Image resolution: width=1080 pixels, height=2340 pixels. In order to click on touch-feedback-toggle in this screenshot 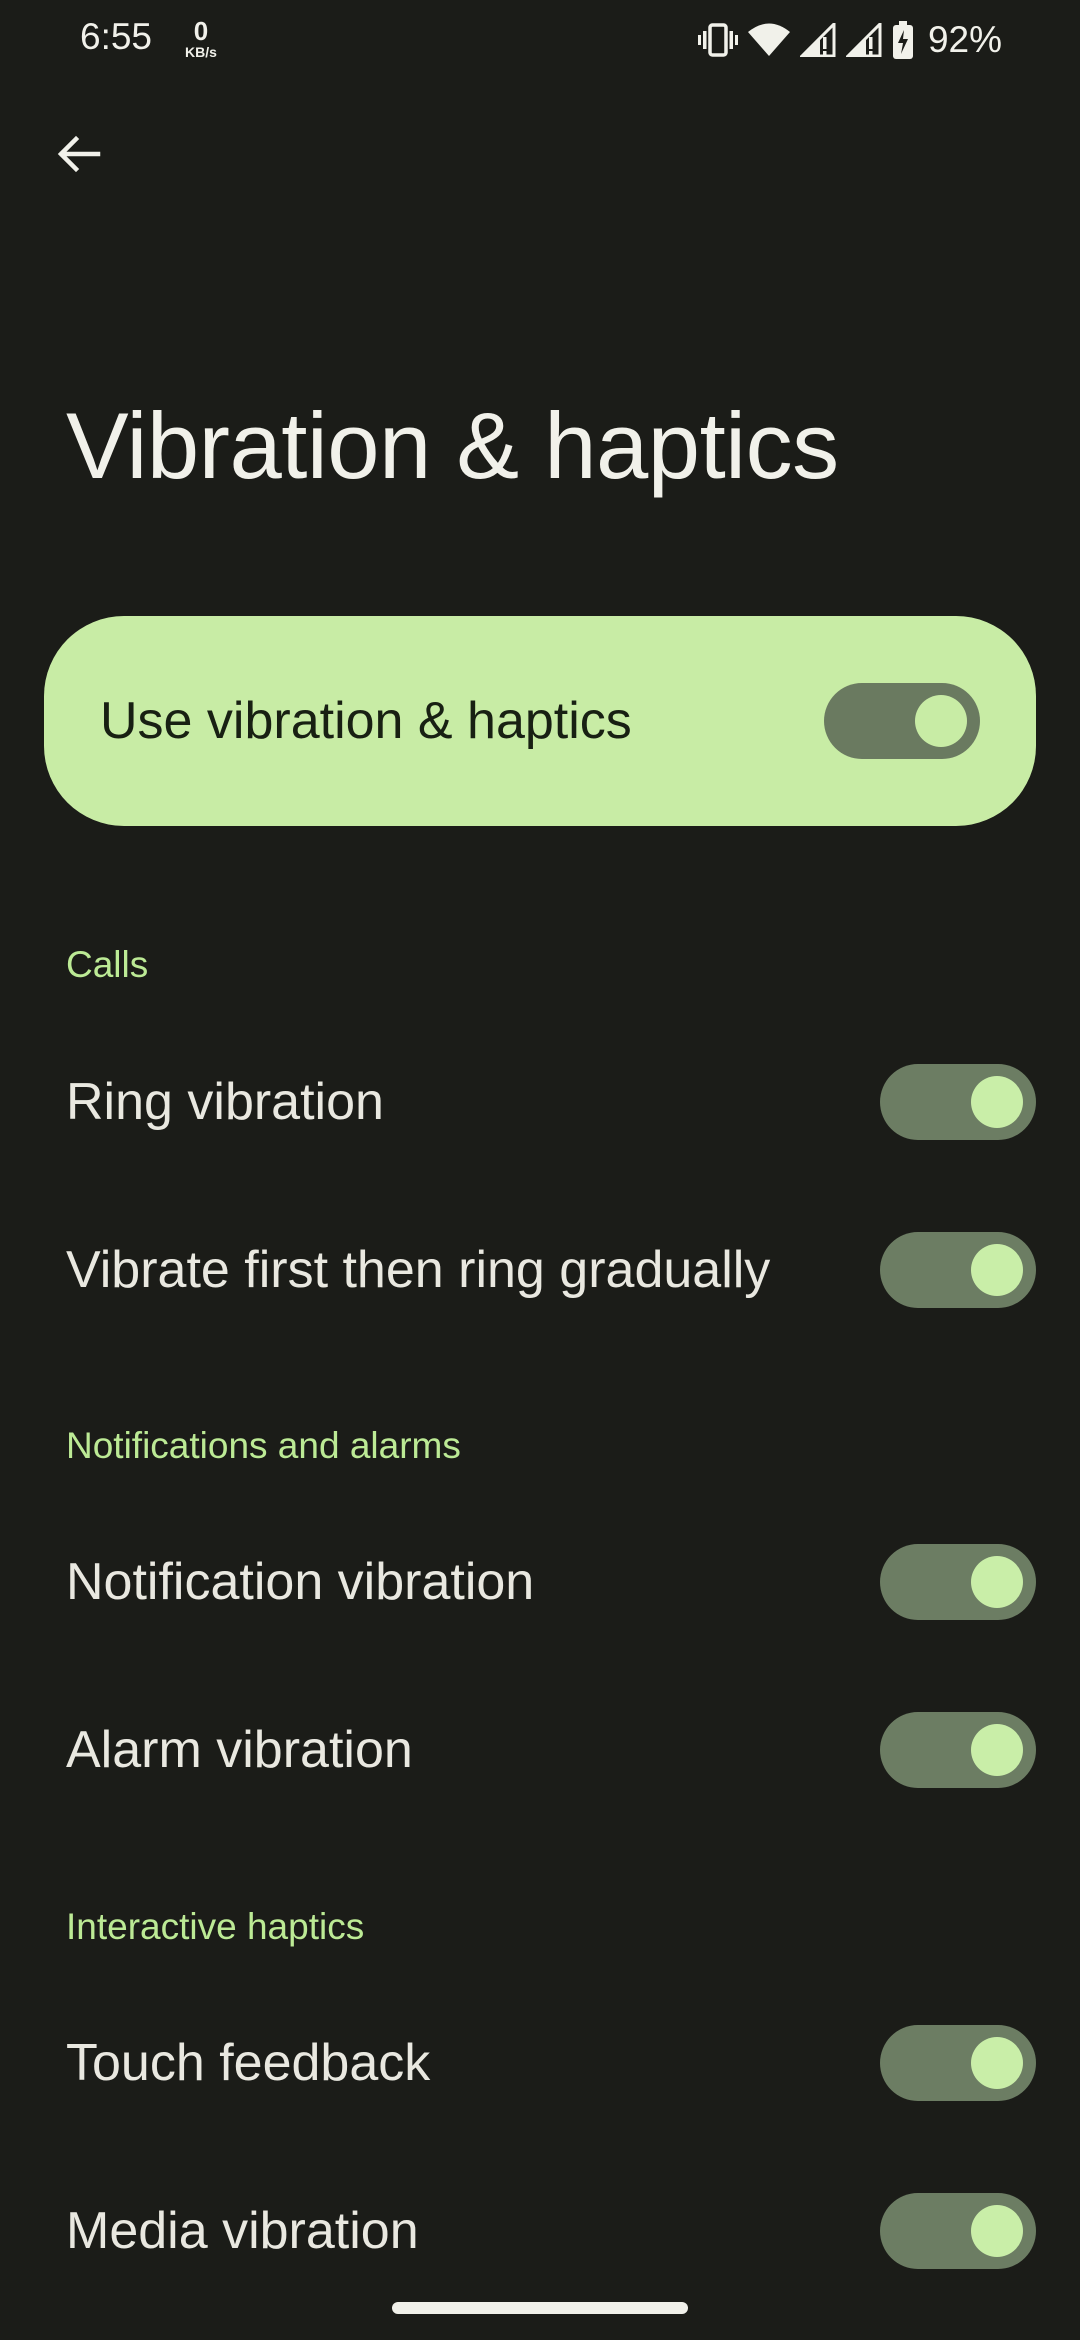, I will do `click(958, 2063)`.